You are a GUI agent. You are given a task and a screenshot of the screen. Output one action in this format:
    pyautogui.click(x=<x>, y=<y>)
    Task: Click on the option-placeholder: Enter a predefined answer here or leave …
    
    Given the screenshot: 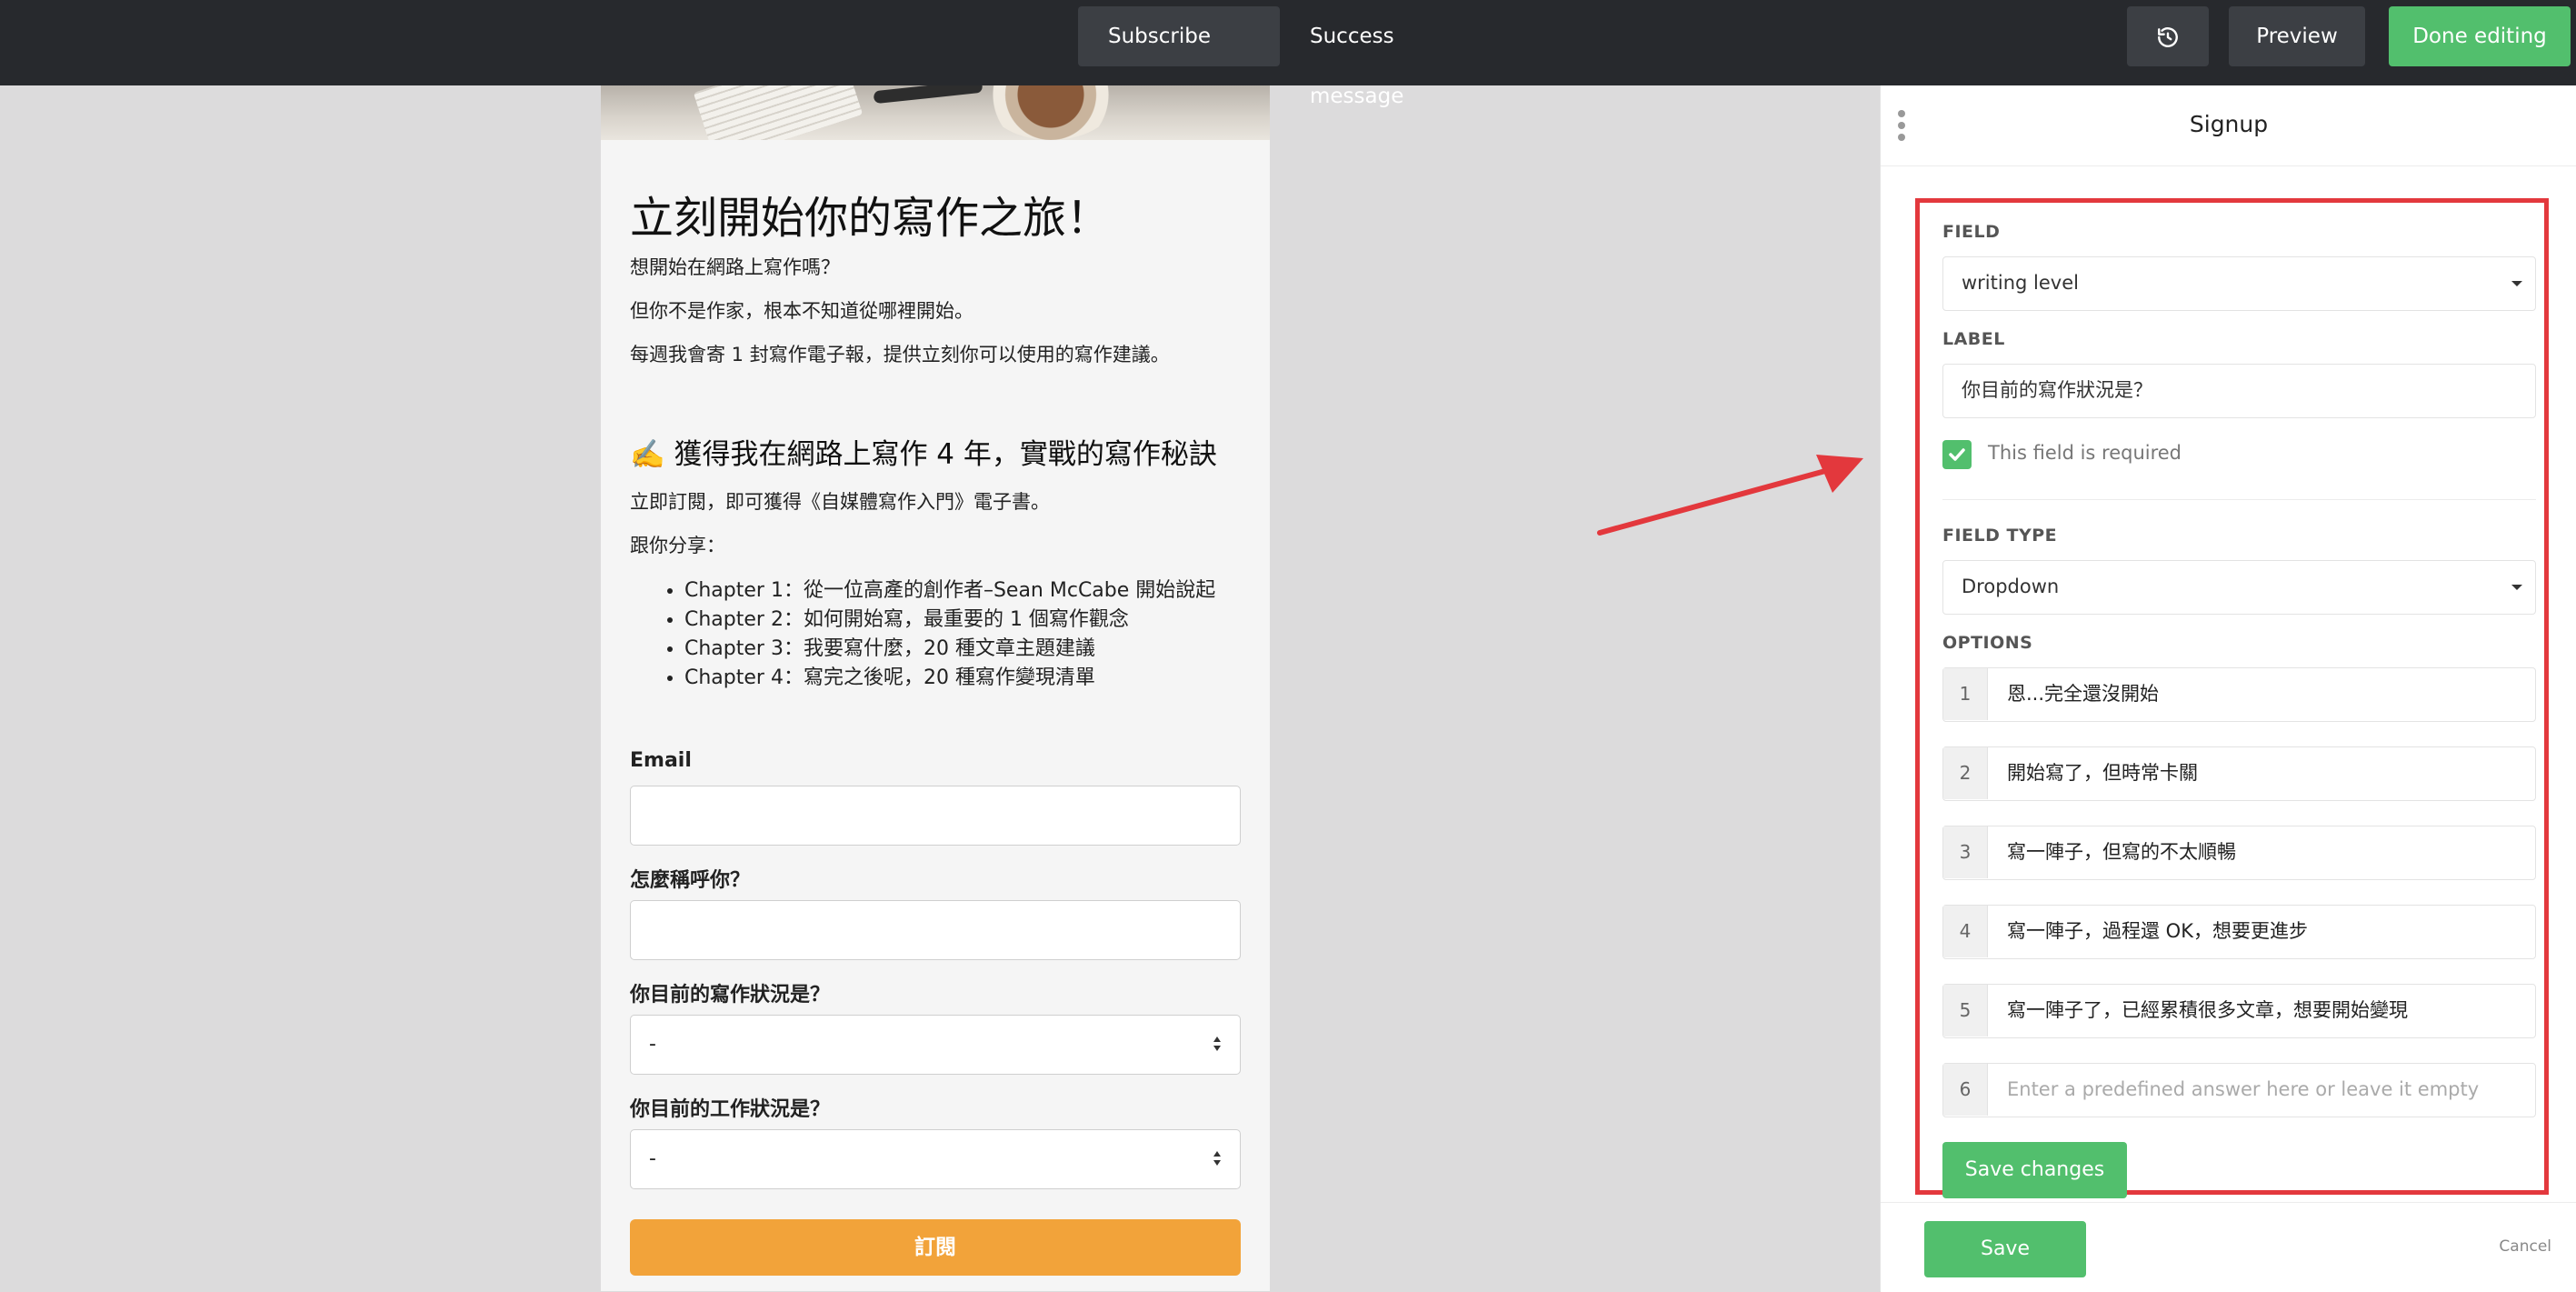 What is the action you would take?
    pyautogui.click(x=2243, y=1089)
    